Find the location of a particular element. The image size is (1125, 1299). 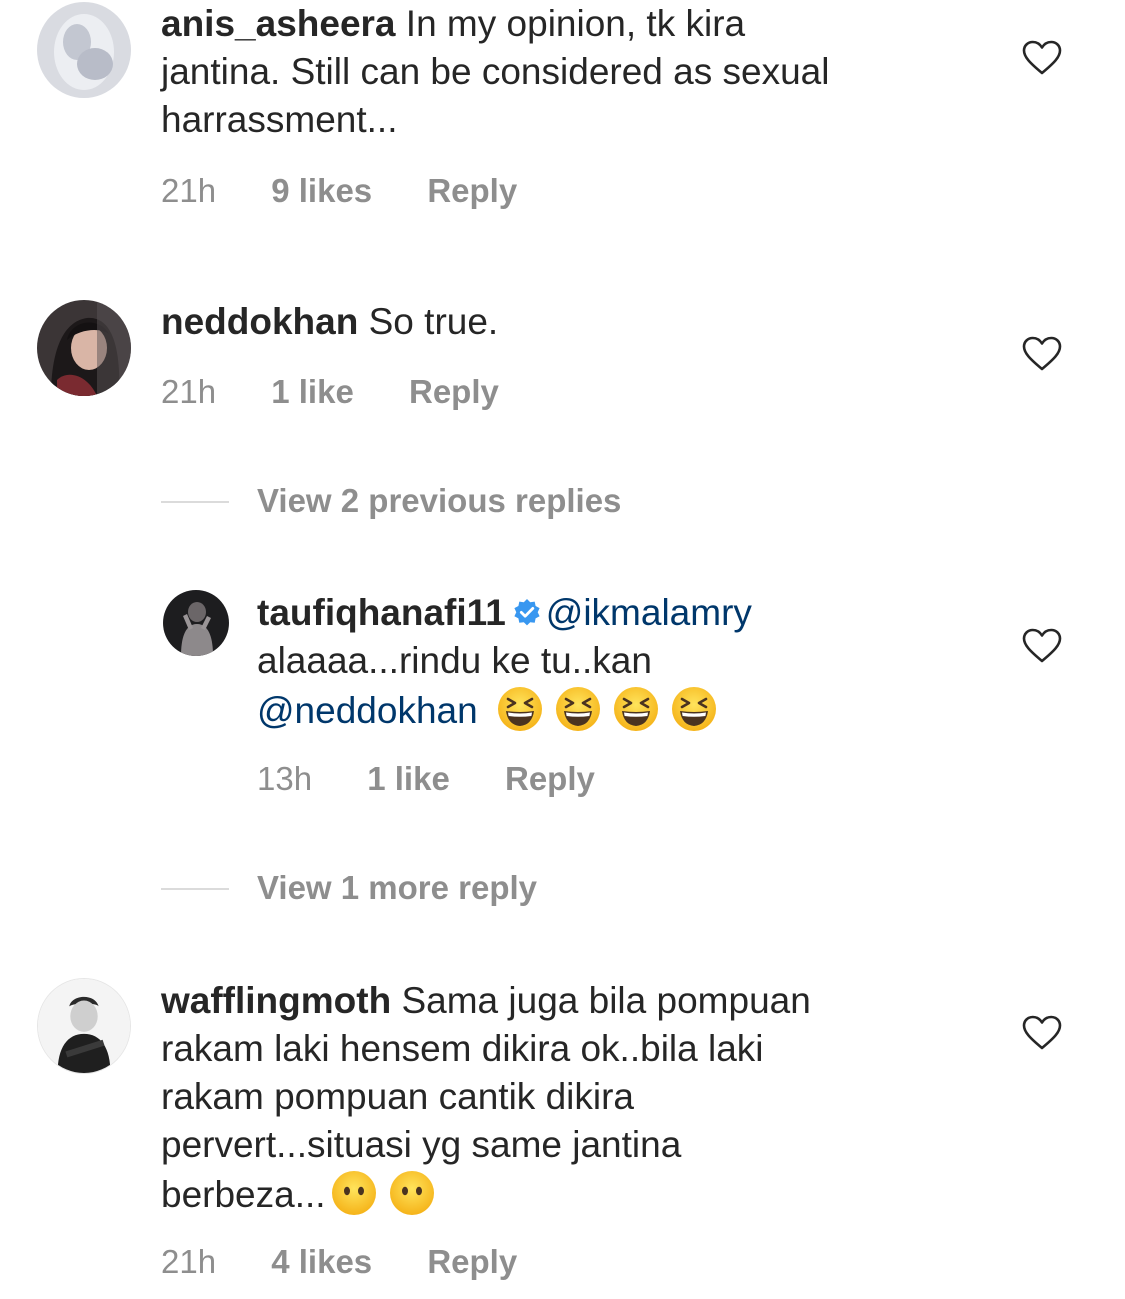

avatar-taufiqhanafi11 is located at coordinates (196, 623).